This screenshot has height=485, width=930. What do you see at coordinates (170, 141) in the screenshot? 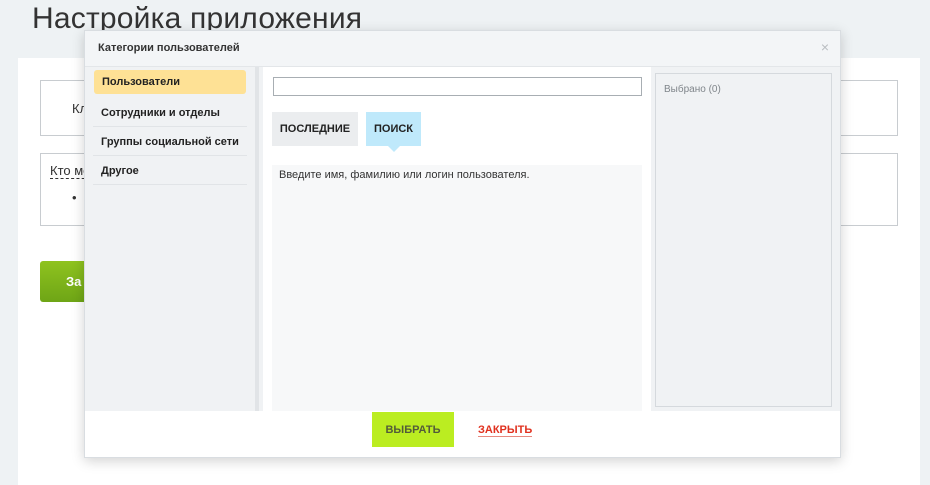
I see `sidebar-item-social-groups: Группы социальной сети` at bounding box center [170, 141].